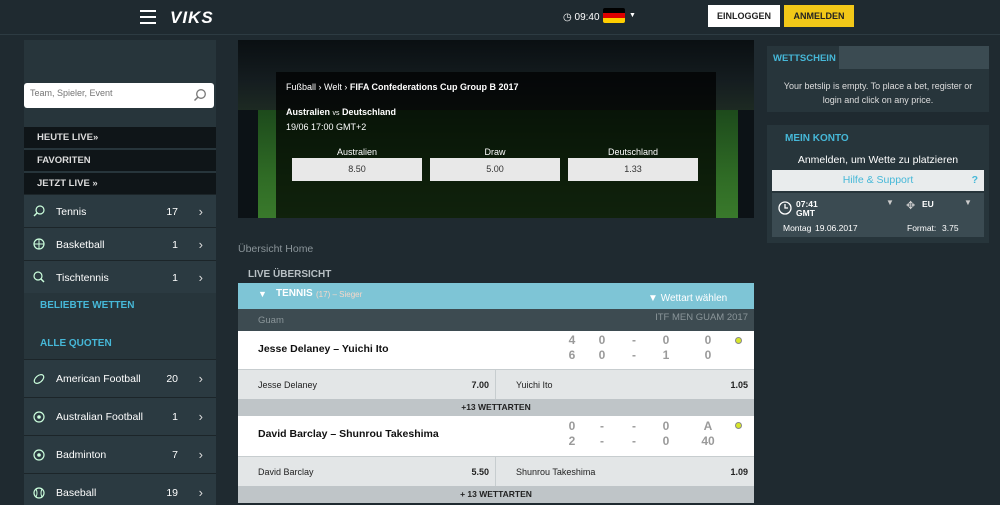 This screenshot has width=1000, height=505. I want to click on competition-name: FIFA Confederations Cup Group B 2017, so click(434, 87).